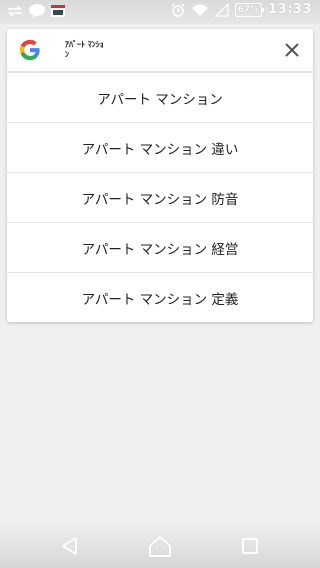  Describe the element at coordinates (199, 10) in the screenshot. I see `wifi-icon` at that location.